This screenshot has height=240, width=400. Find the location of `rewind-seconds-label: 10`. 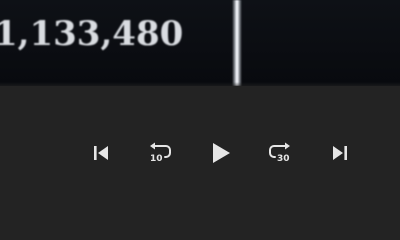

rewind-seconds-label: 10 is located at coordinates (156, 159).